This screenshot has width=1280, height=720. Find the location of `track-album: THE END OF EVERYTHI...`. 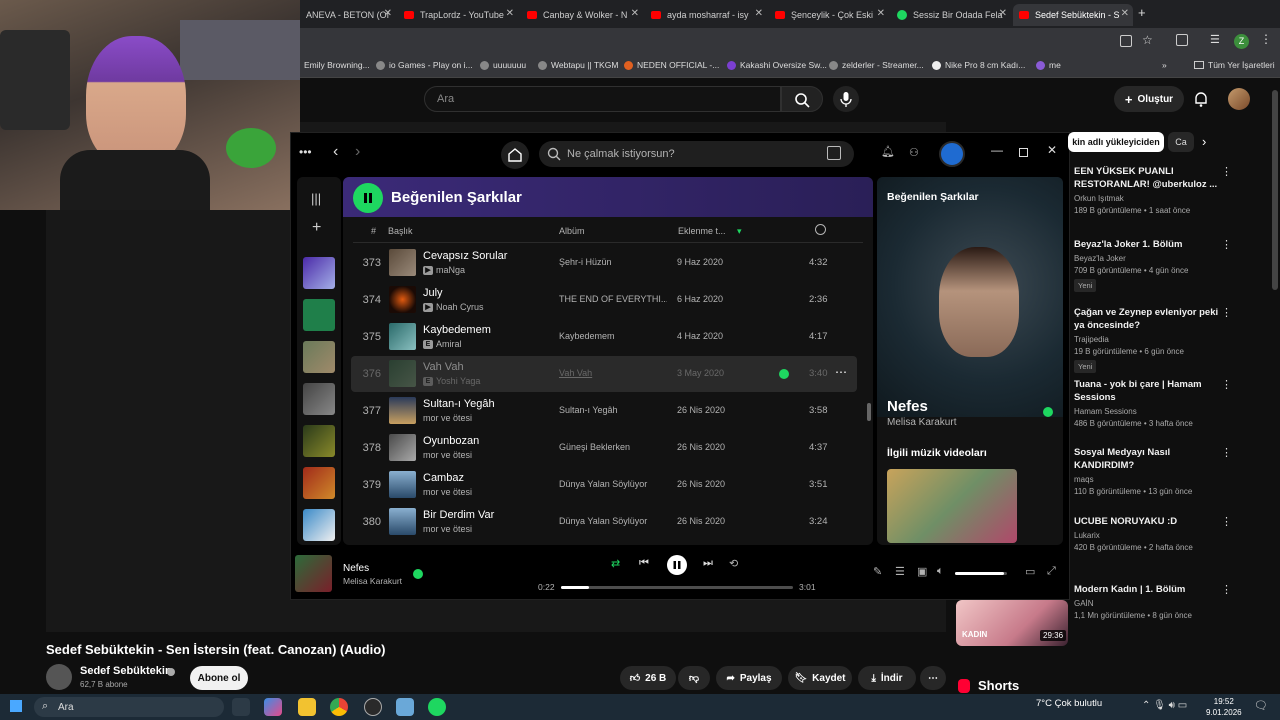

track-album: THE END OF EVERYTHI... is located at coordinates (613, 299).